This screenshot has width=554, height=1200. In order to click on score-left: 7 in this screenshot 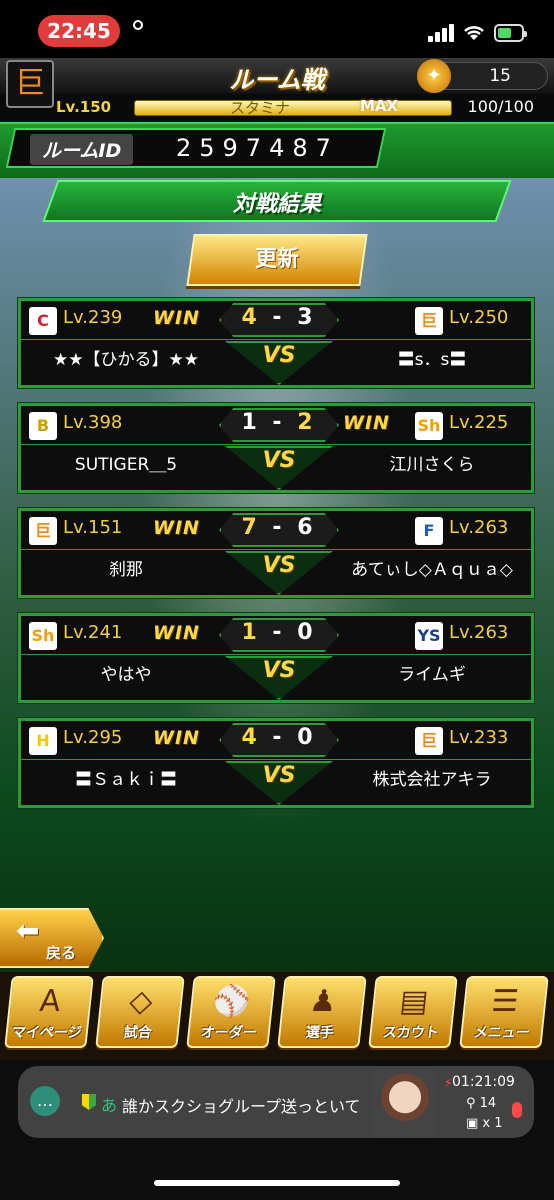, I will do `click(251, 527)`.